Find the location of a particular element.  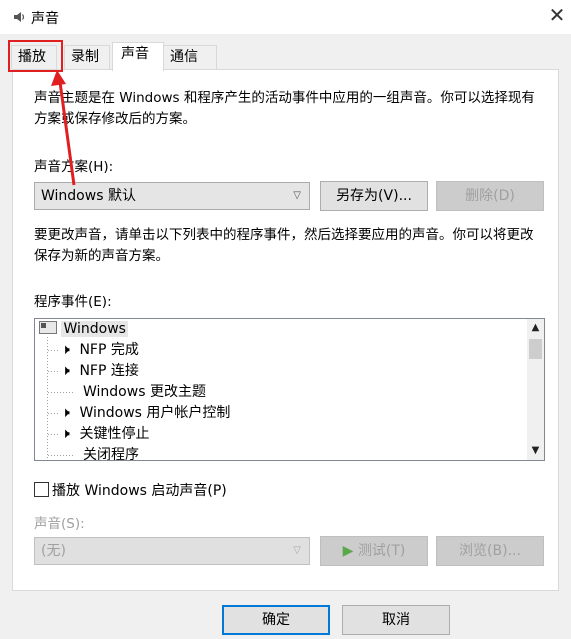

annotation-arrow-icon is located at coordinates (63, 128).